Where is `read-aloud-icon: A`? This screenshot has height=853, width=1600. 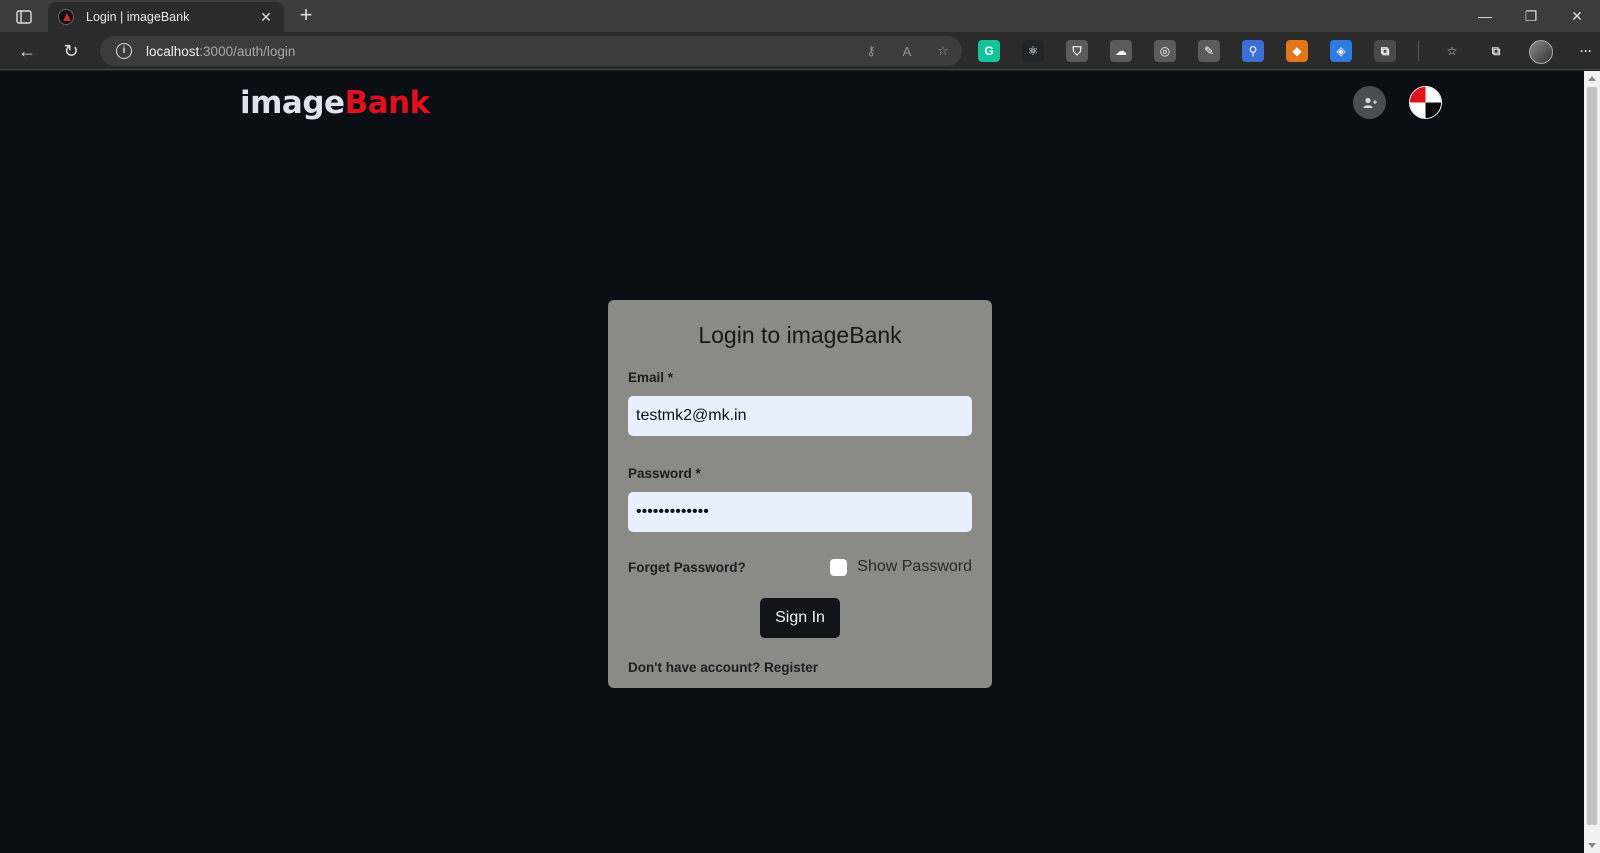
read-aloud-icon: A is located at coordinates (907, 51).